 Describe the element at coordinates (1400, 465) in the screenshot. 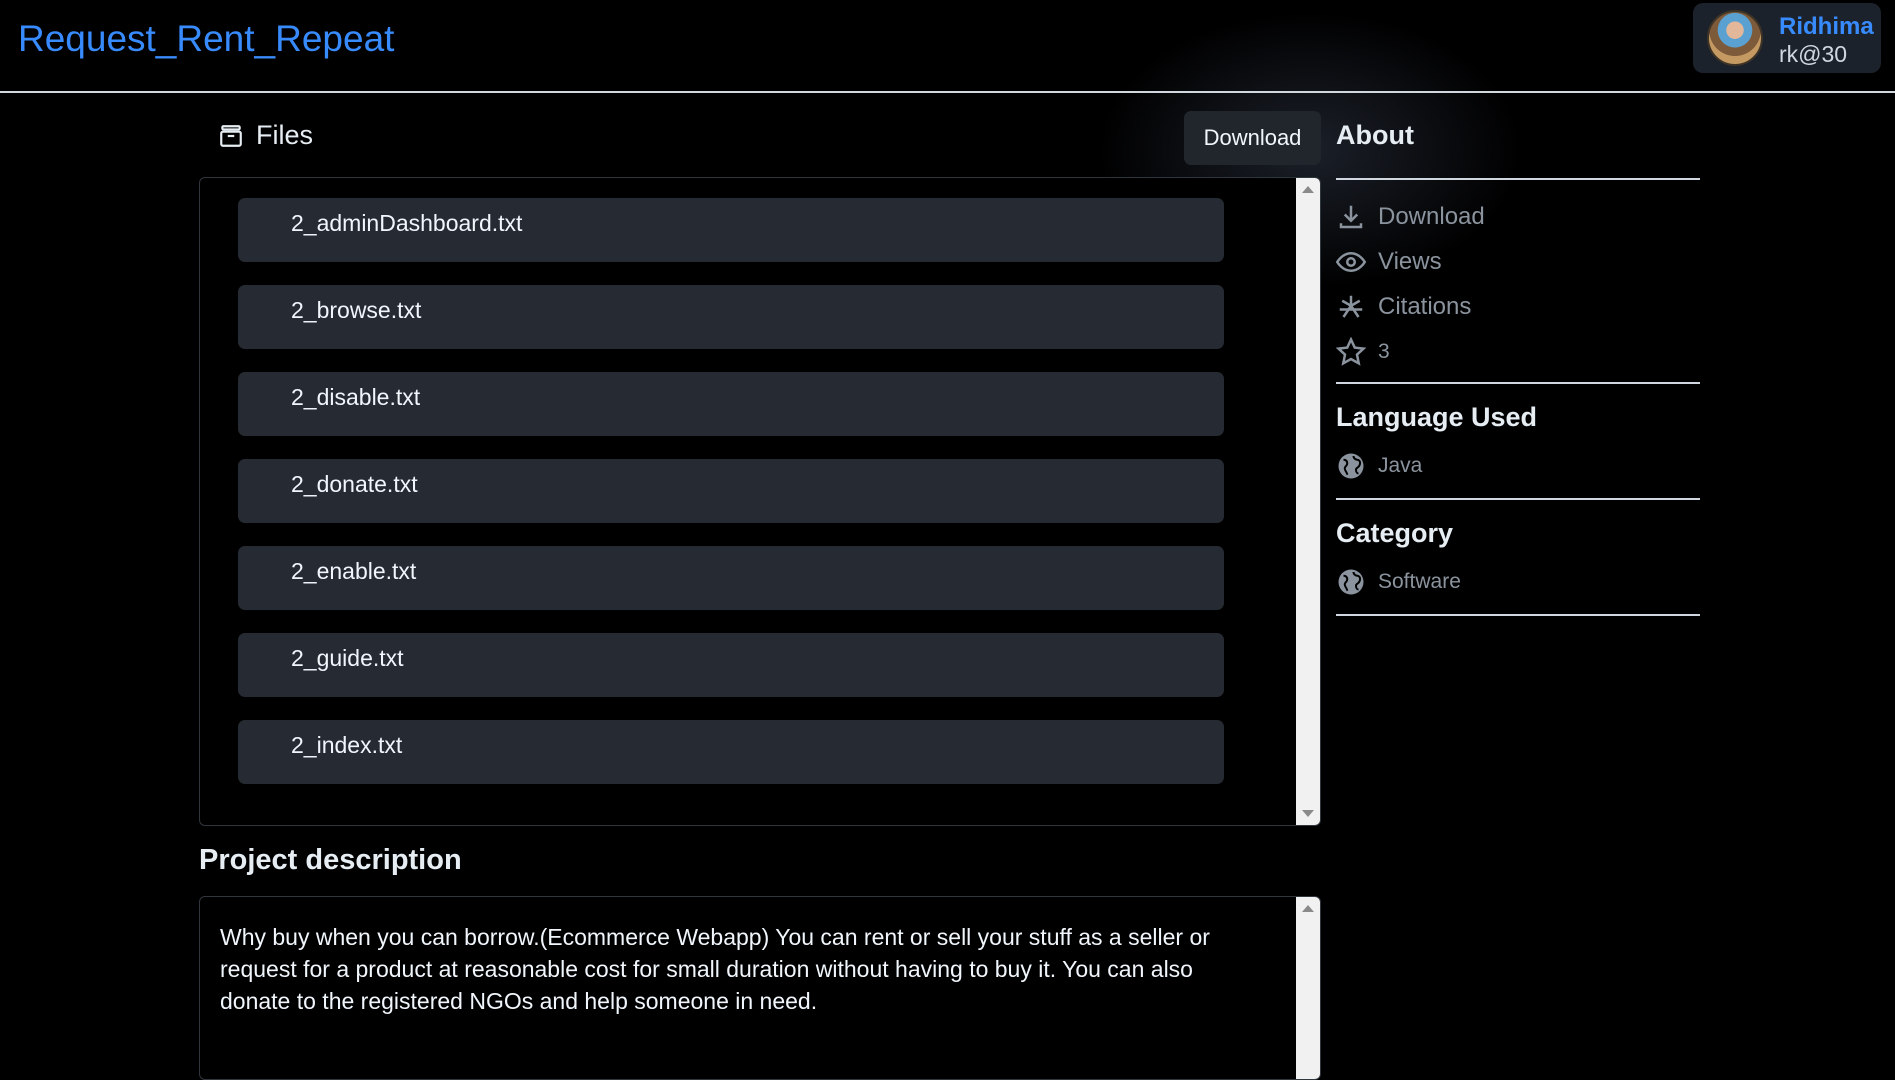

I see `language-value: Java` at that location.